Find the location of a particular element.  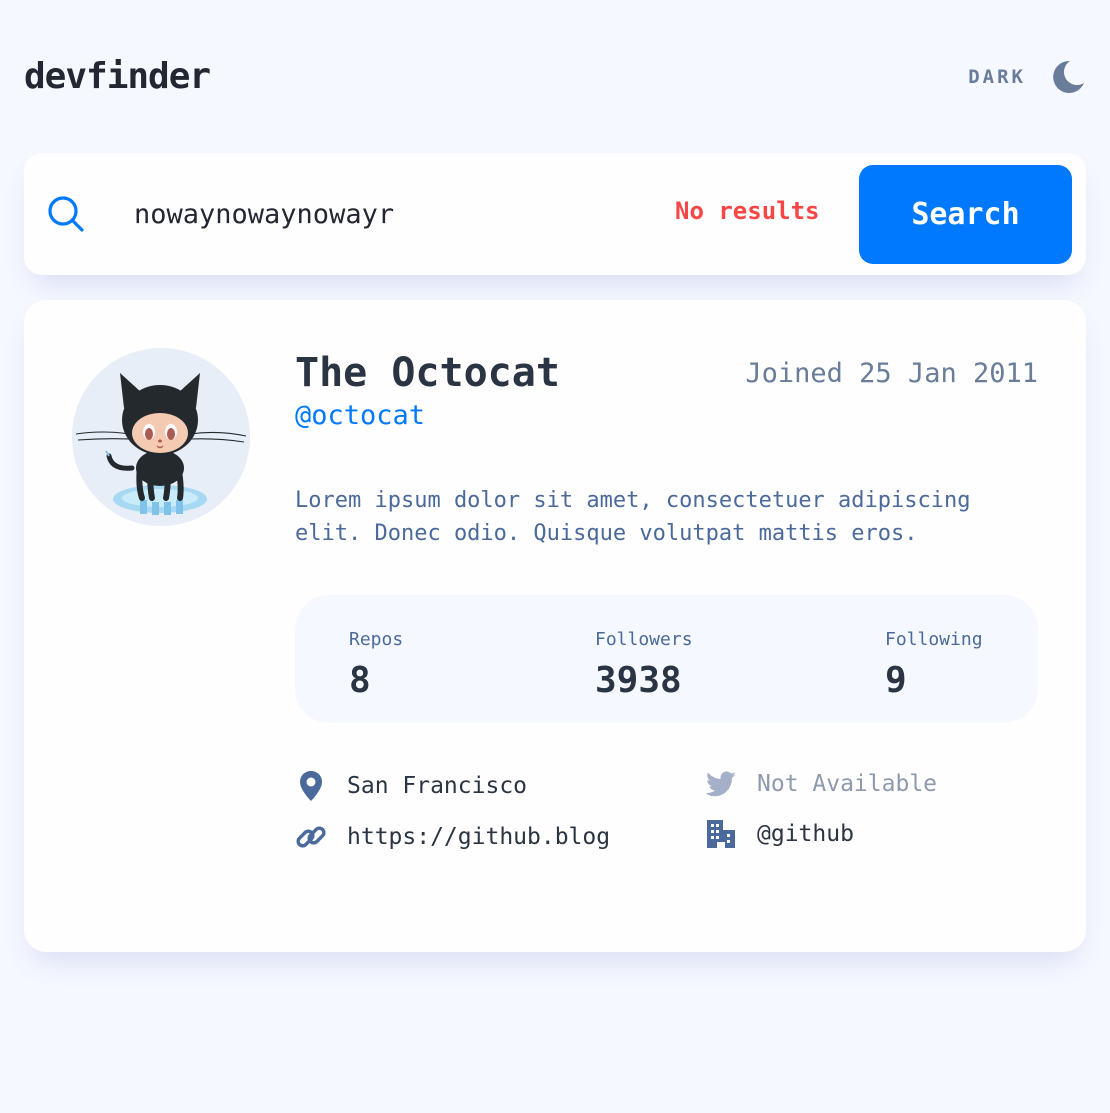

search-input is located at coordinates (394, 214).